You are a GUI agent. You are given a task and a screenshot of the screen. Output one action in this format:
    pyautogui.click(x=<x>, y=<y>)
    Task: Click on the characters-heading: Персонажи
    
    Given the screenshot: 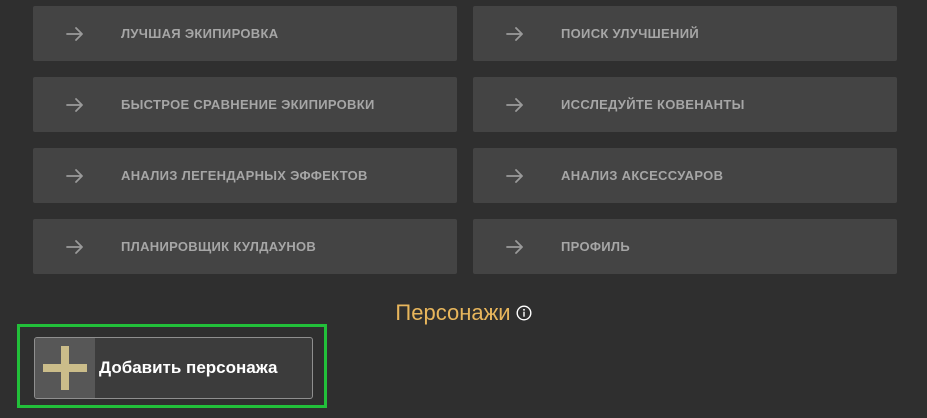 What is the action you would take?
    pyautogui.click(x=463, y=313)
    